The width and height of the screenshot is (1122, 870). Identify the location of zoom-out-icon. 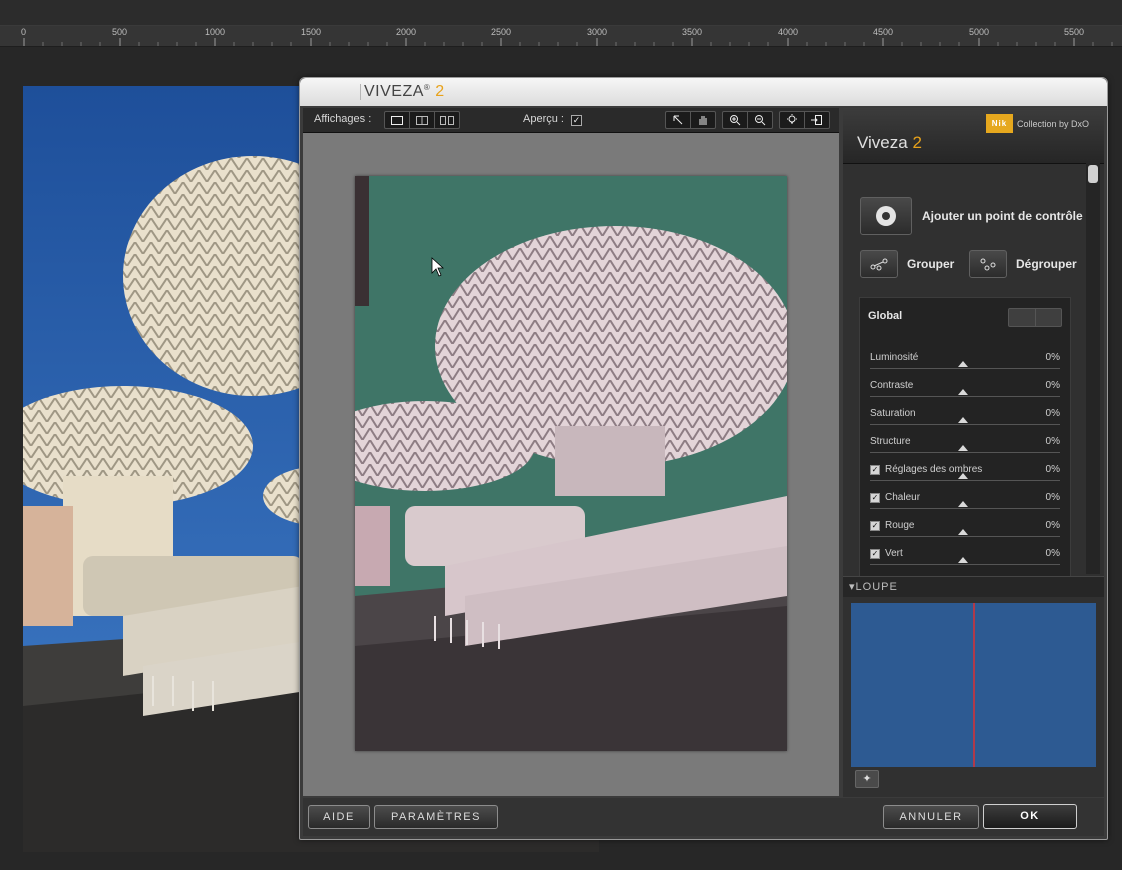
(760, 120).